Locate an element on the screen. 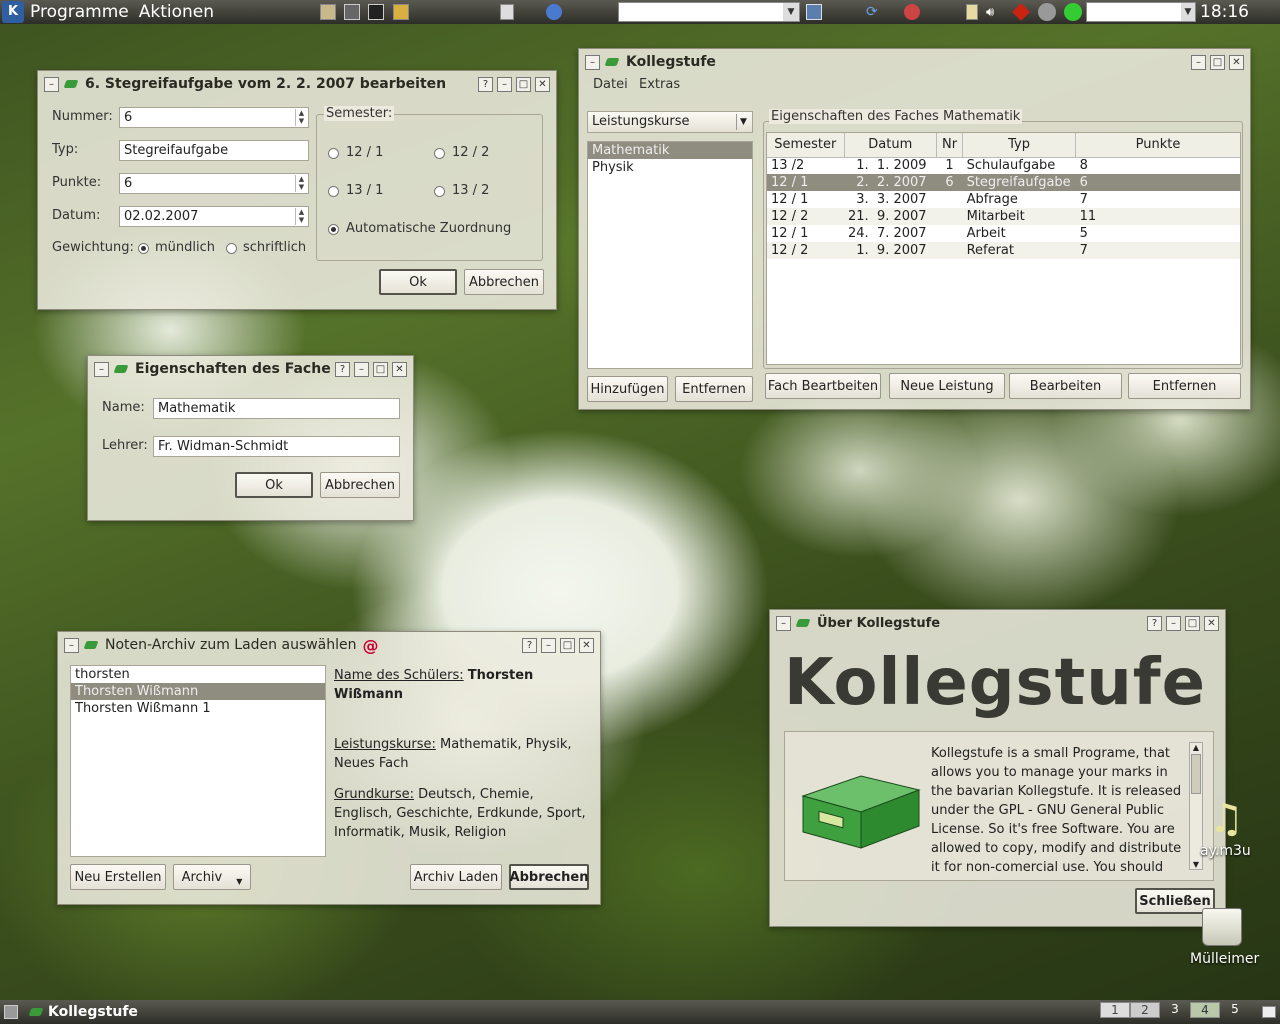  network-icon is located at coordinates (912, 12).